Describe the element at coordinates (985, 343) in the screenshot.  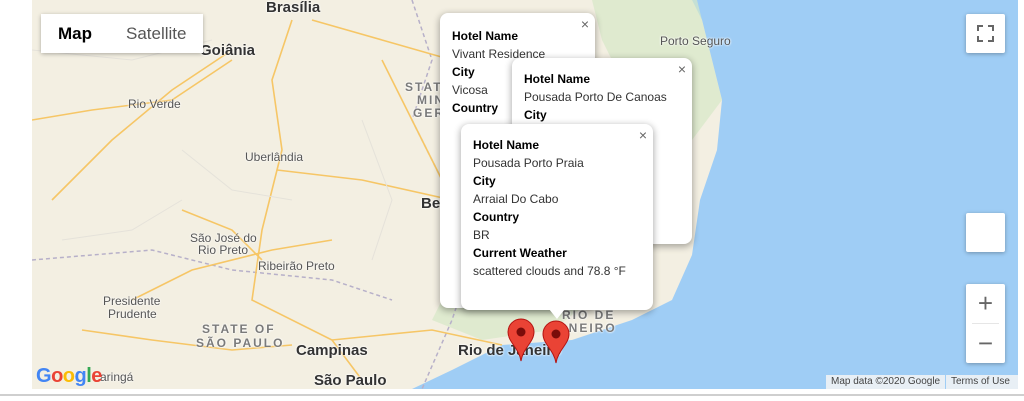
I see `zoom-out-button: −` at that location.